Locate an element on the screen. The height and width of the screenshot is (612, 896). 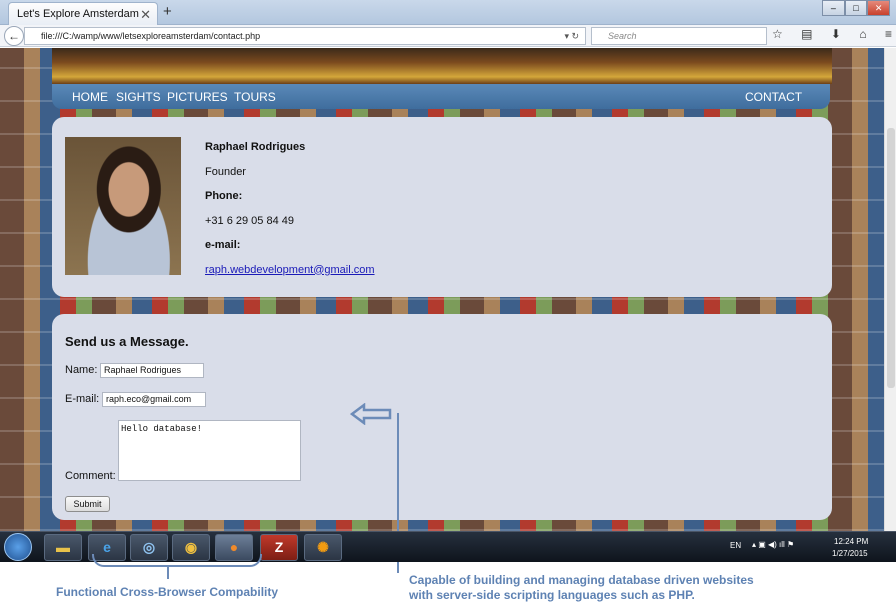
folder-icon: ▬ is located at coordinates (63, 547).